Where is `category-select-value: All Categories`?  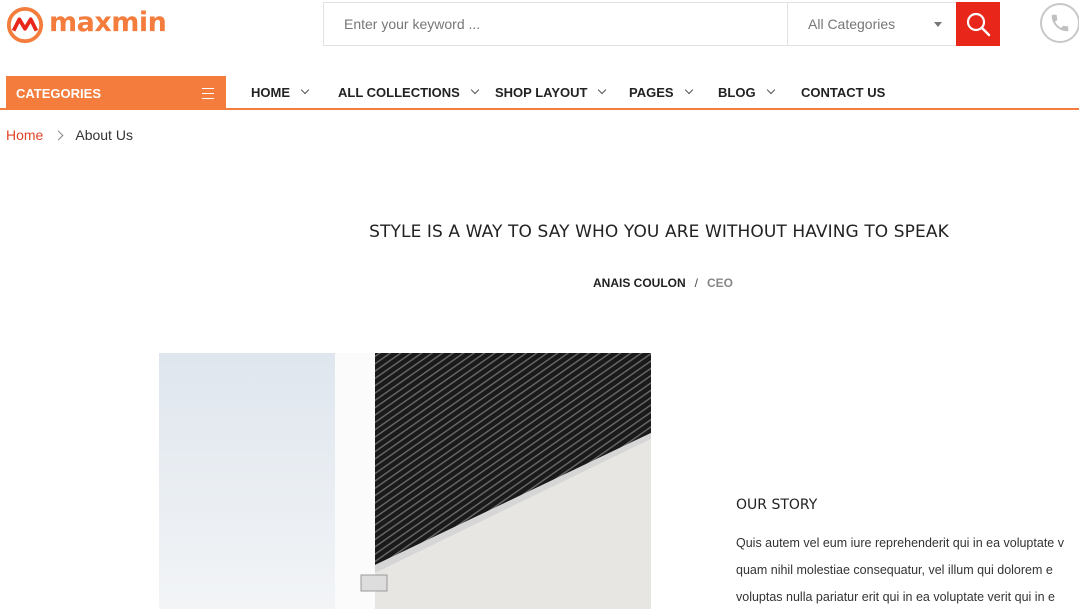 category-select-value: All Categories is located at coordinates (852, 24).